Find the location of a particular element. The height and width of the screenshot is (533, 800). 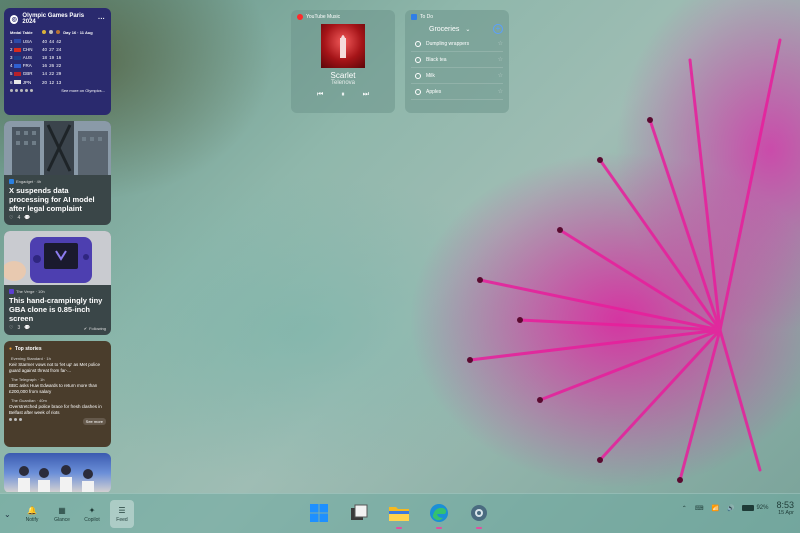

story-source: Evening Standard · 1h is located at coordinates (31, 358).